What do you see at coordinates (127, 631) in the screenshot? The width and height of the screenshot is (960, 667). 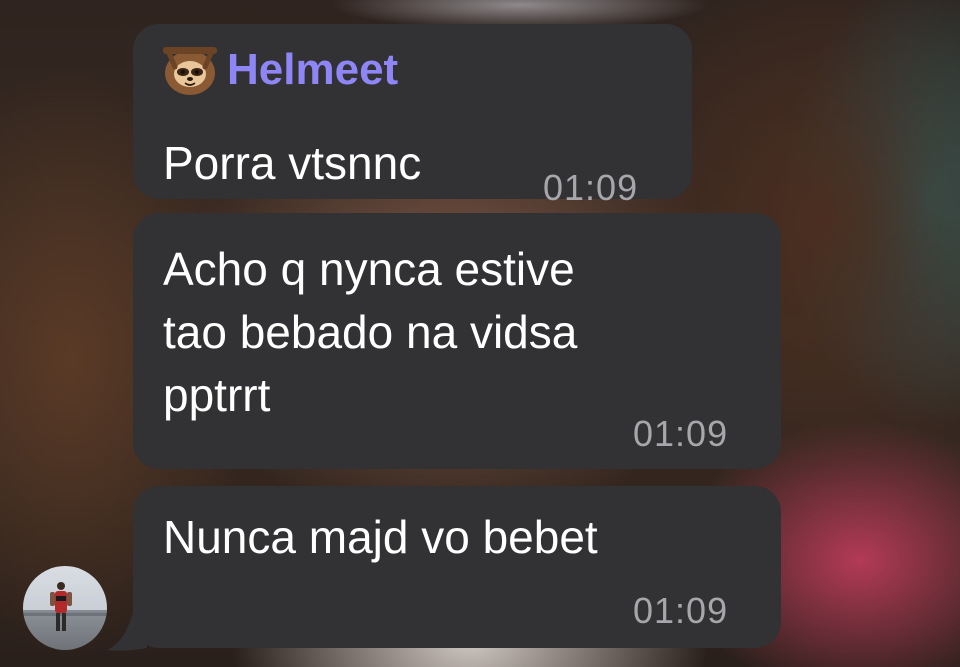 I see `bubble-tail` at bounding box center [127, 631].